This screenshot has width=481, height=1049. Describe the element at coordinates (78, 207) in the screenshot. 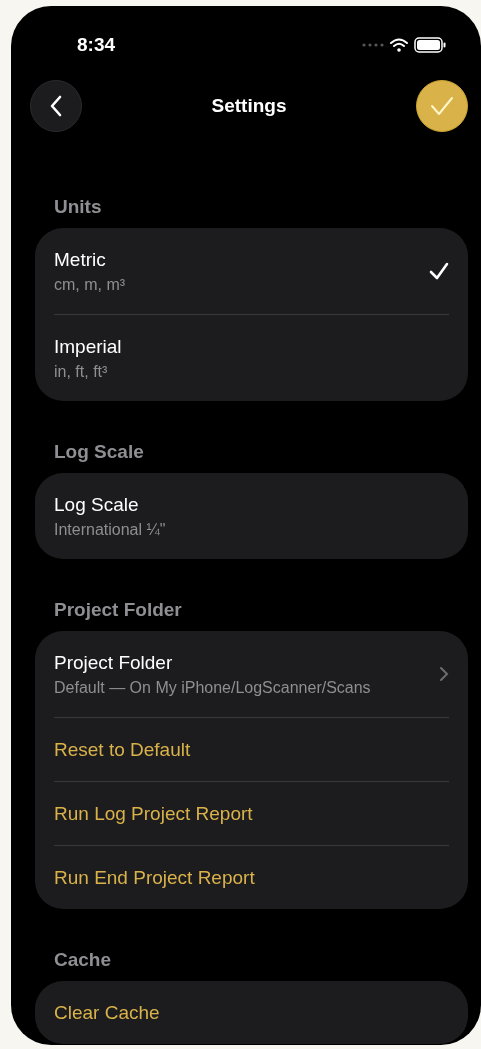

I see `section-header: Units` at that location.